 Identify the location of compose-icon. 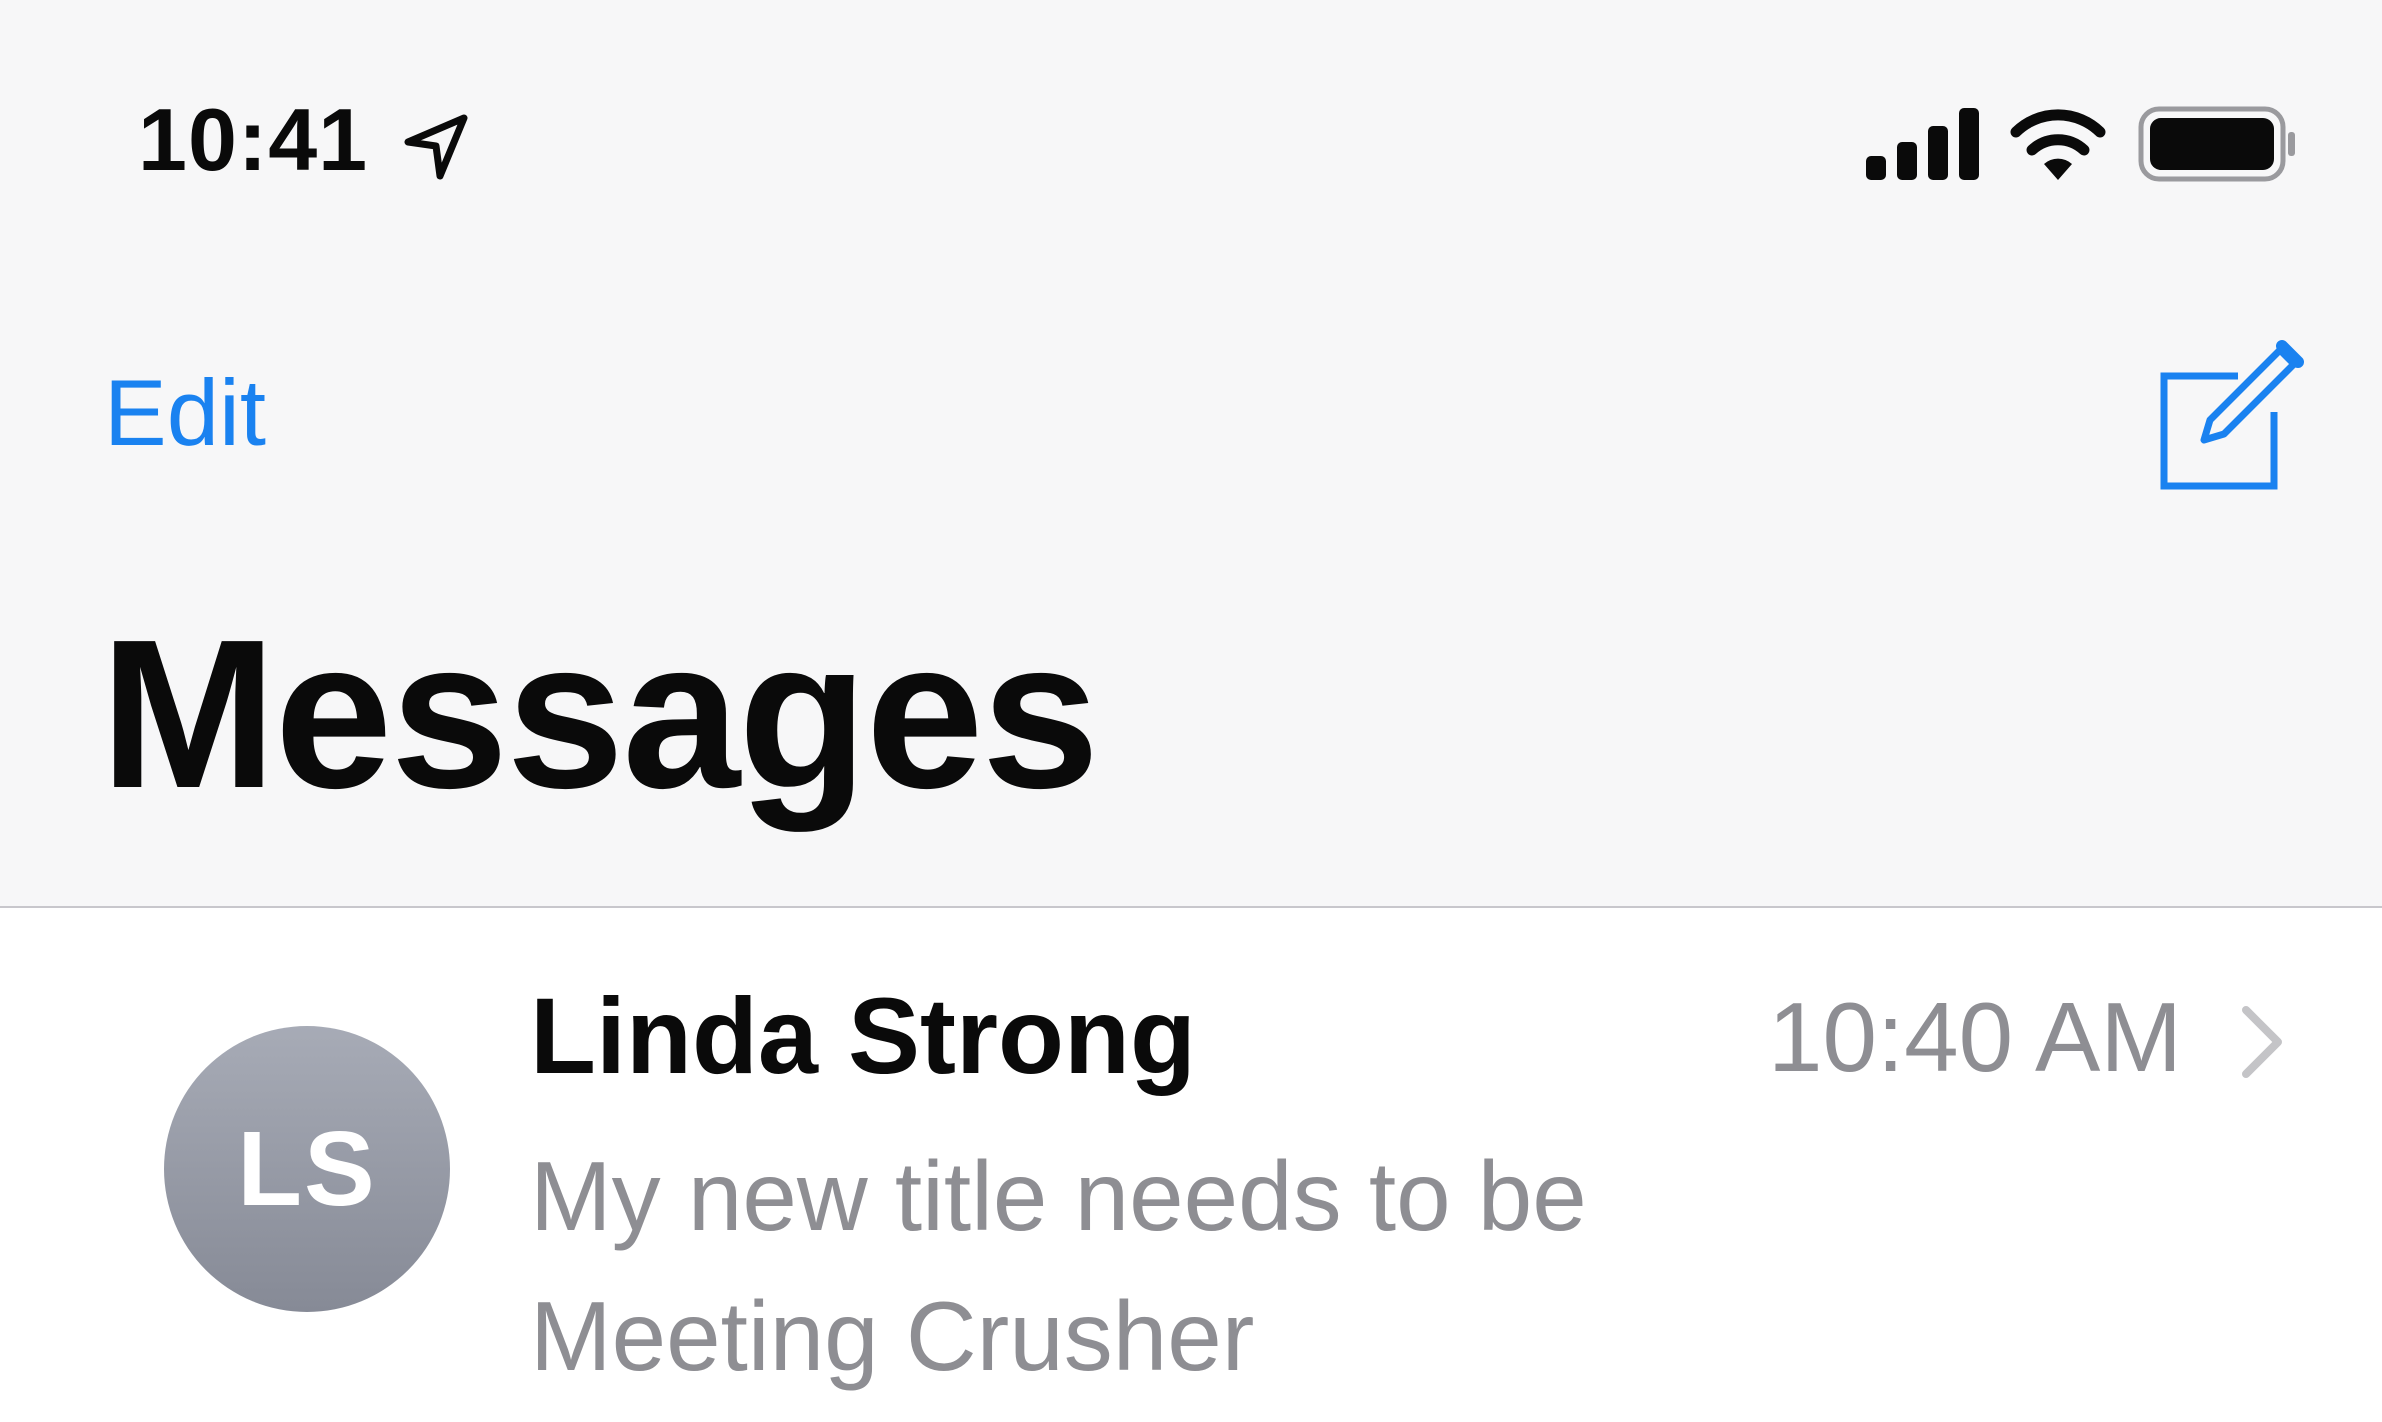
(2232, 415).